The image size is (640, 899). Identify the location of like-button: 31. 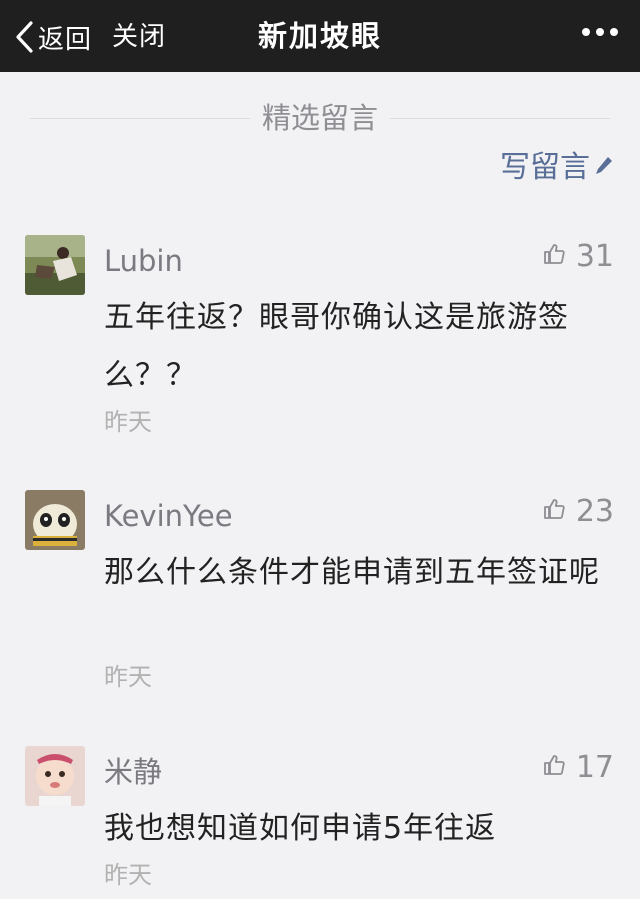
(578, 257).